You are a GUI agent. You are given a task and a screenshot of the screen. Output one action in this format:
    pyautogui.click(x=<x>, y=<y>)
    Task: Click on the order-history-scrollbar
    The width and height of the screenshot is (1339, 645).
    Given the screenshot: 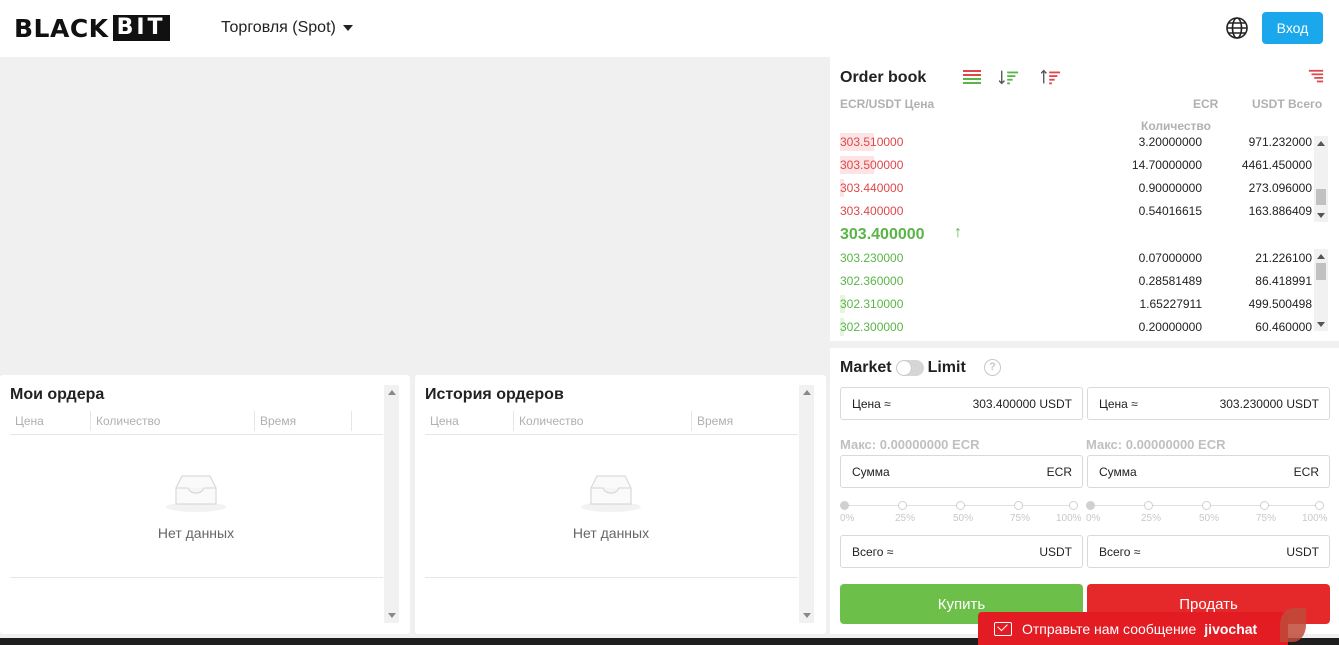 What is the action you would take?
    pyautogui.click(x=806, y=504)
    